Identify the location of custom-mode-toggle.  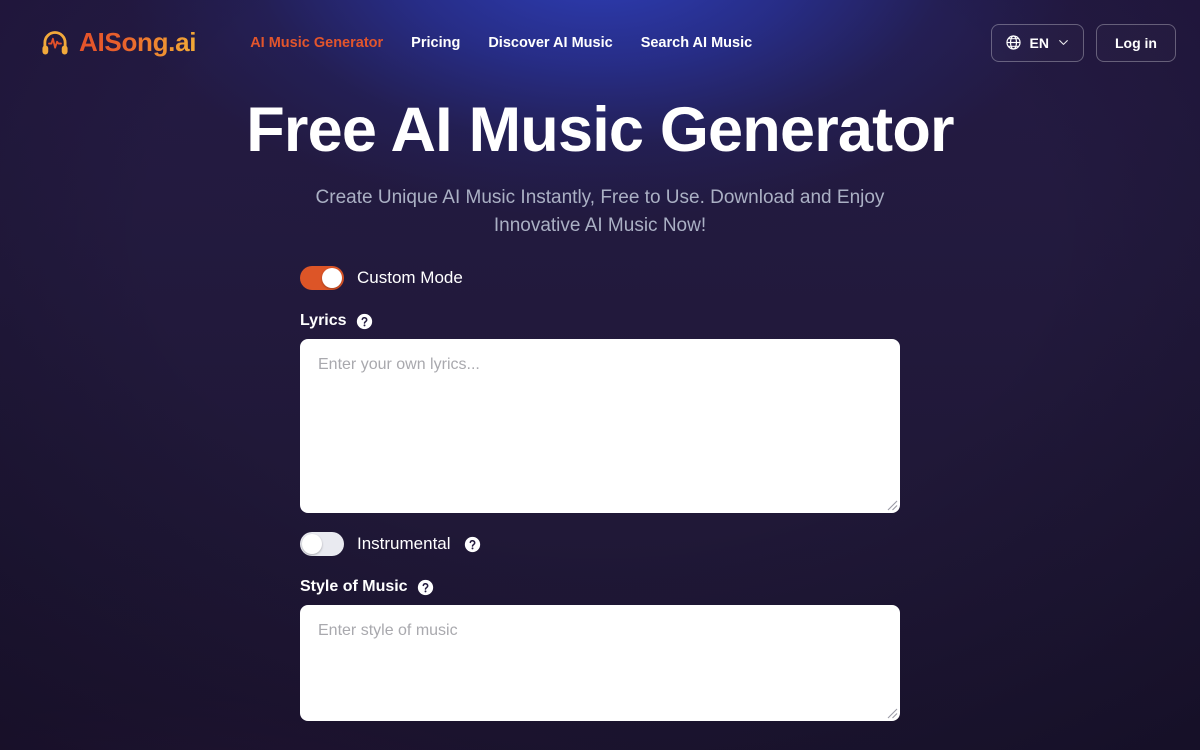
(322, 278).